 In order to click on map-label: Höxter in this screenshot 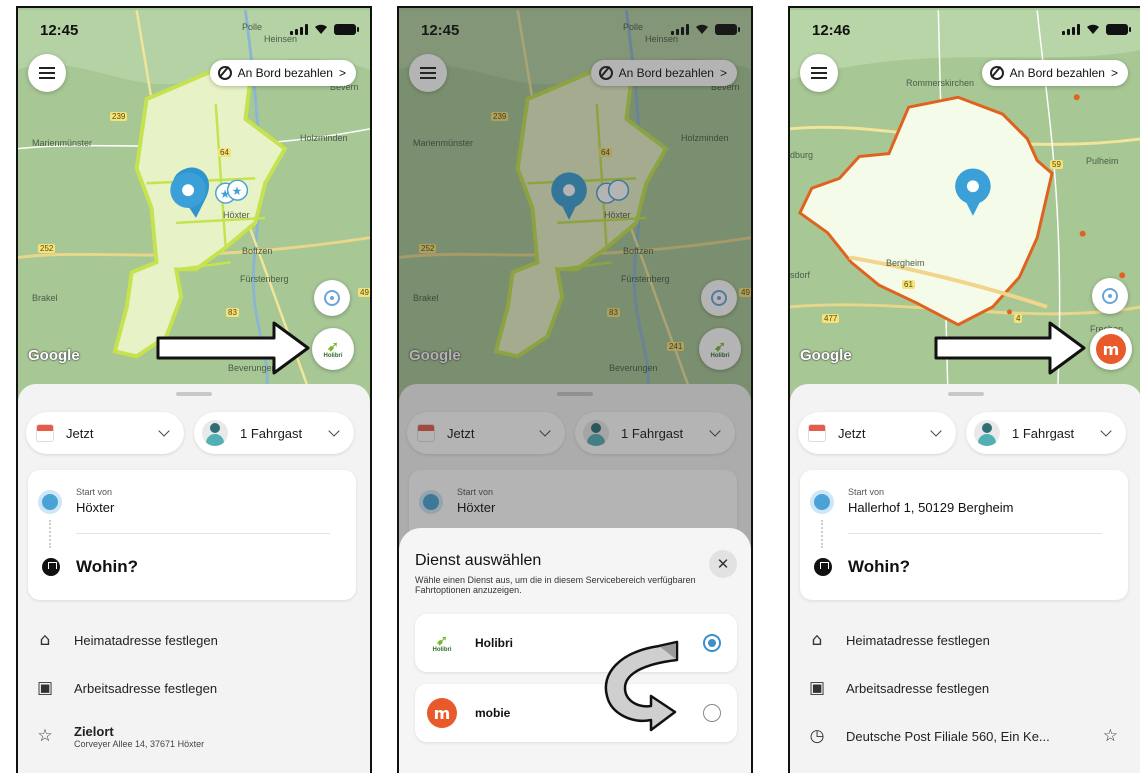, I will do `click(236, 215)`.